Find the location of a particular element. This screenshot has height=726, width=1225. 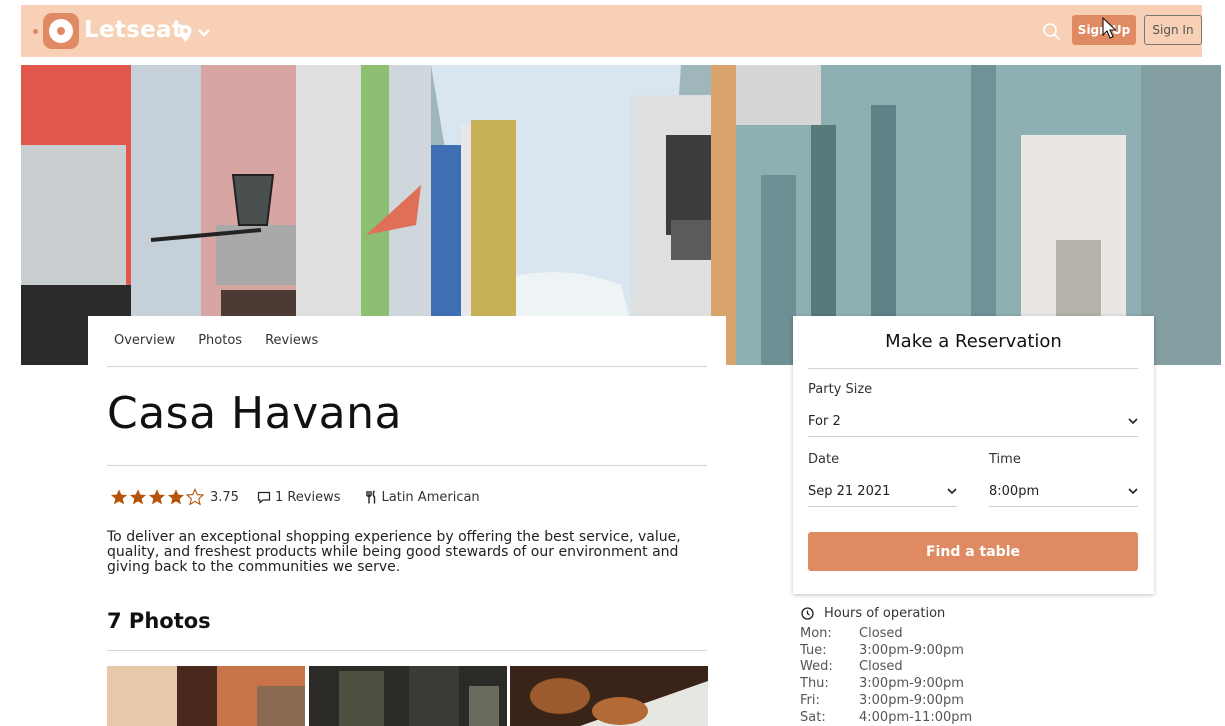

party-size-select: For 2 is located at coordinates (973, 422).